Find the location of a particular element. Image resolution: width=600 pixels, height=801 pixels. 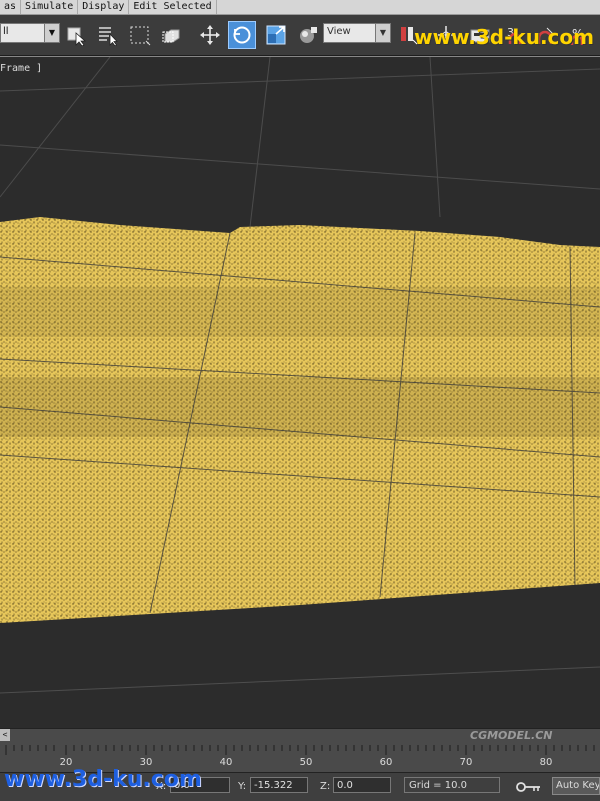

select-by-name-button is located at coordinates (108, 35).